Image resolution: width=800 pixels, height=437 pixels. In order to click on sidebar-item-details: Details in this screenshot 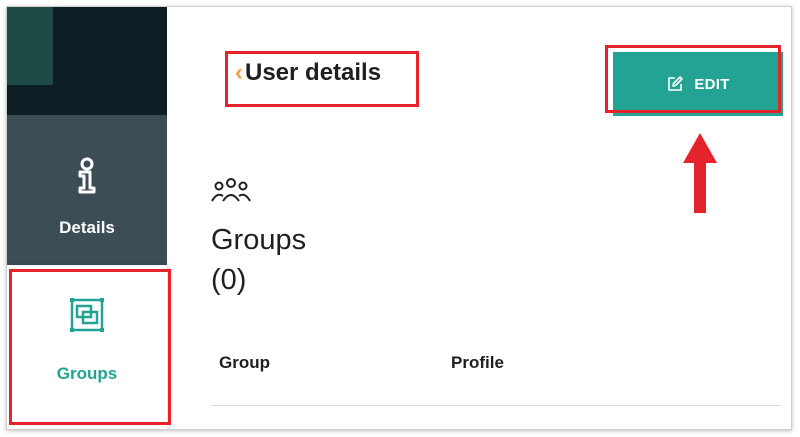, I will do `click(87, 190)`.